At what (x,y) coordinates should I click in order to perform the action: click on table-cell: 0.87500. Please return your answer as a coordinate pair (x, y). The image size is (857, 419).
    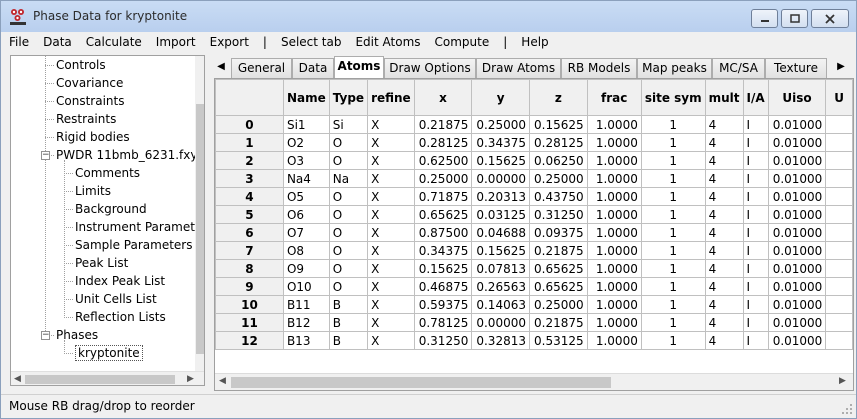
    Looking at the image, I should click on (443, 232).